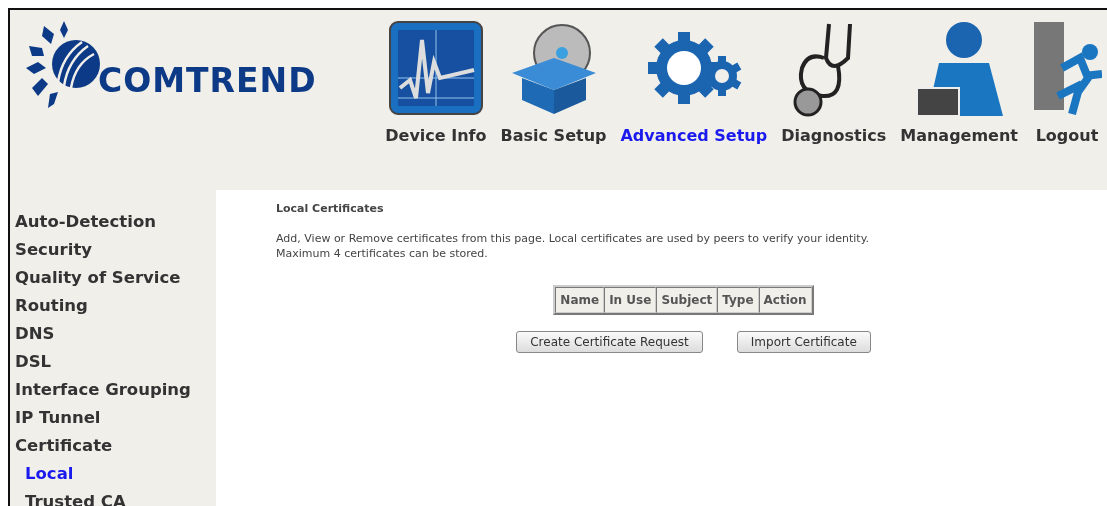 The image size is (1107, 506). I want to click on sidebar-link: Interface Grouping, so click(115, 390).